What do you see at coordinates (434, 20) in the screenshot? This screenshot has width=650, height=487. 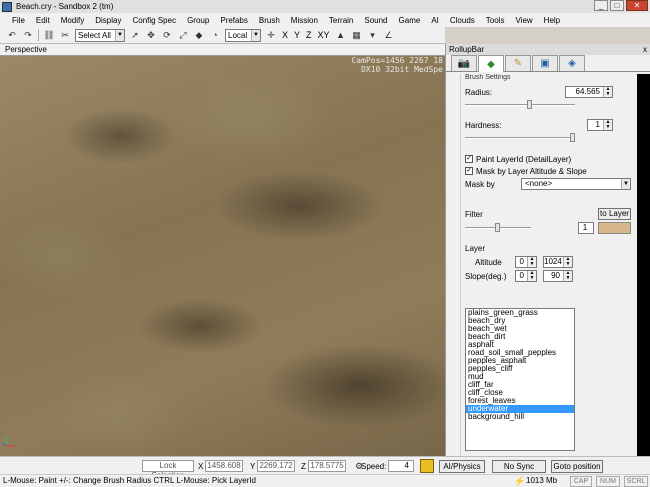 I see `menu-ai: AI` at bounding box center [434, 20].